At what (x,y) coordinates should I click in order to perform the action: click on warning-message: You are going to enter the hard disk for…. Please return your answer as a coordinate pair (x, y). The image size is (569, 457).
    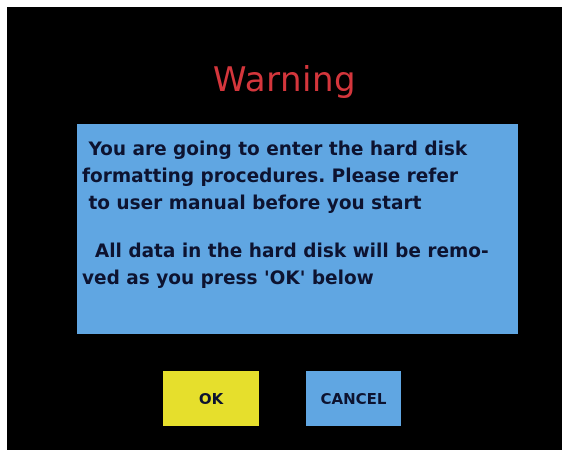
    Looking at the image, I should click on (275, 176).